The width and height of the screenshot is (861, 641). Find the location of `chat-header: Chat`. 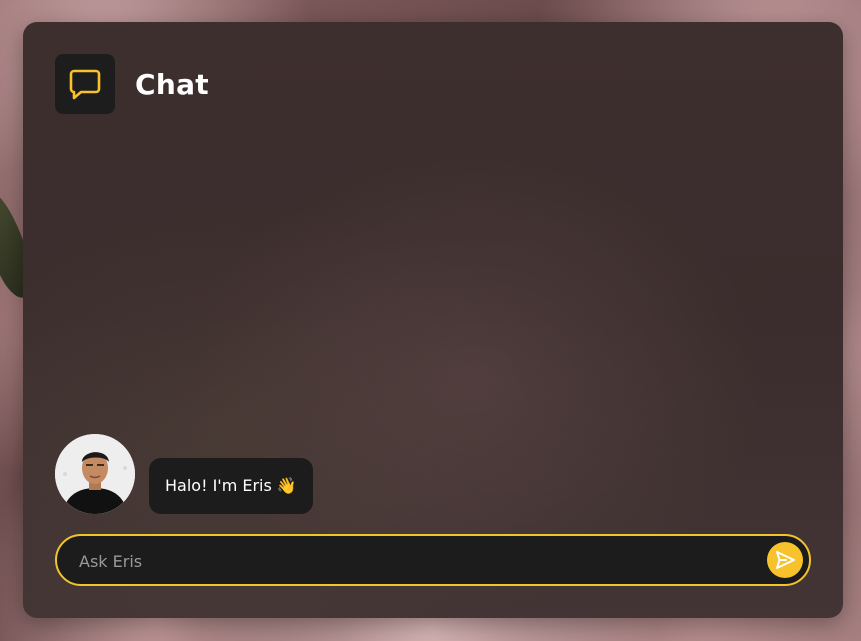

chat-header: Chat is located at coordinates (132, 84).